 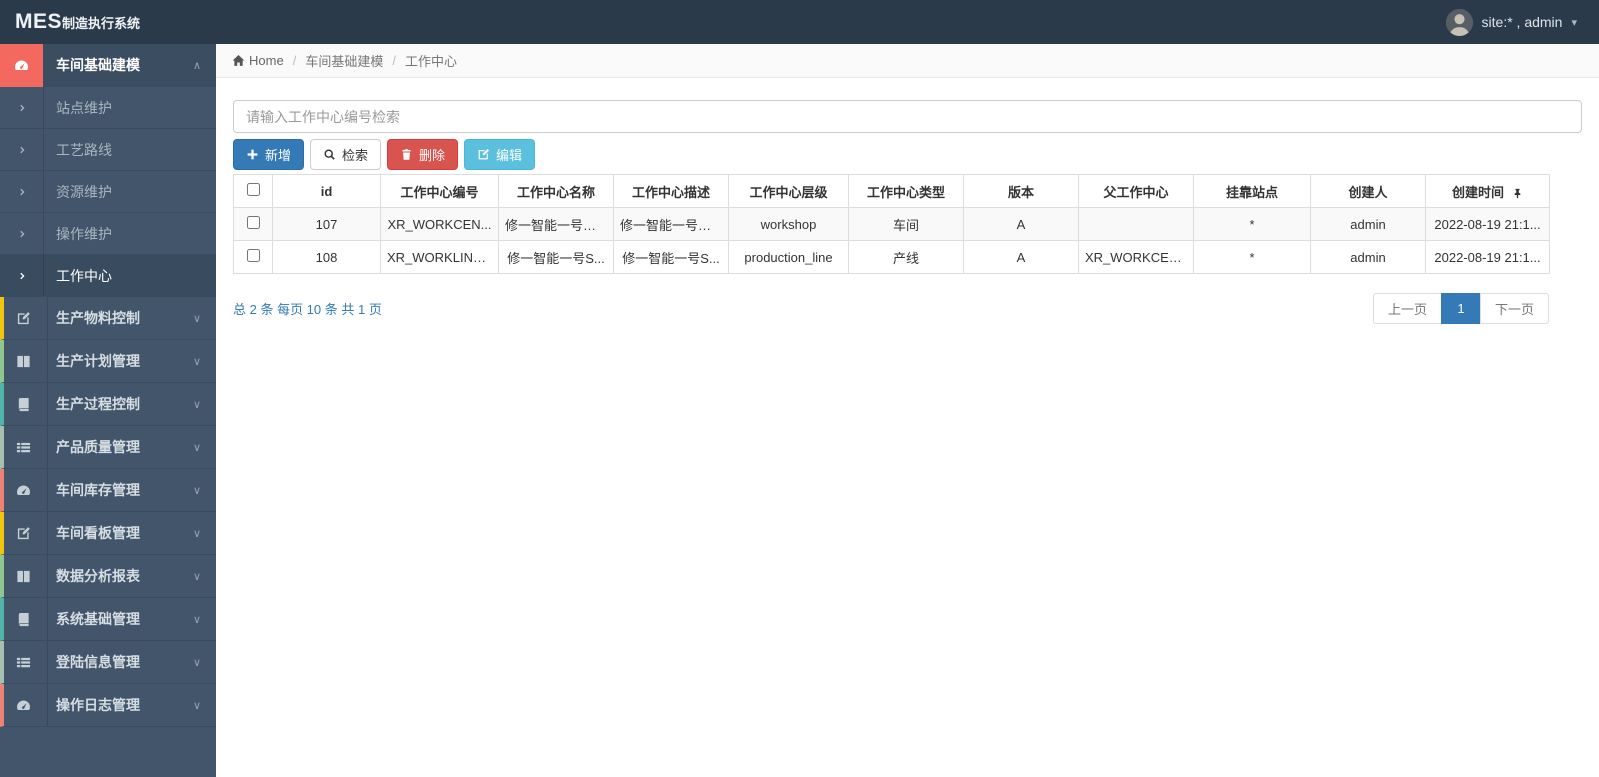 I want to click on sidebar-item-resource-maintenance: 资源维护, so click(x=108, y=192).